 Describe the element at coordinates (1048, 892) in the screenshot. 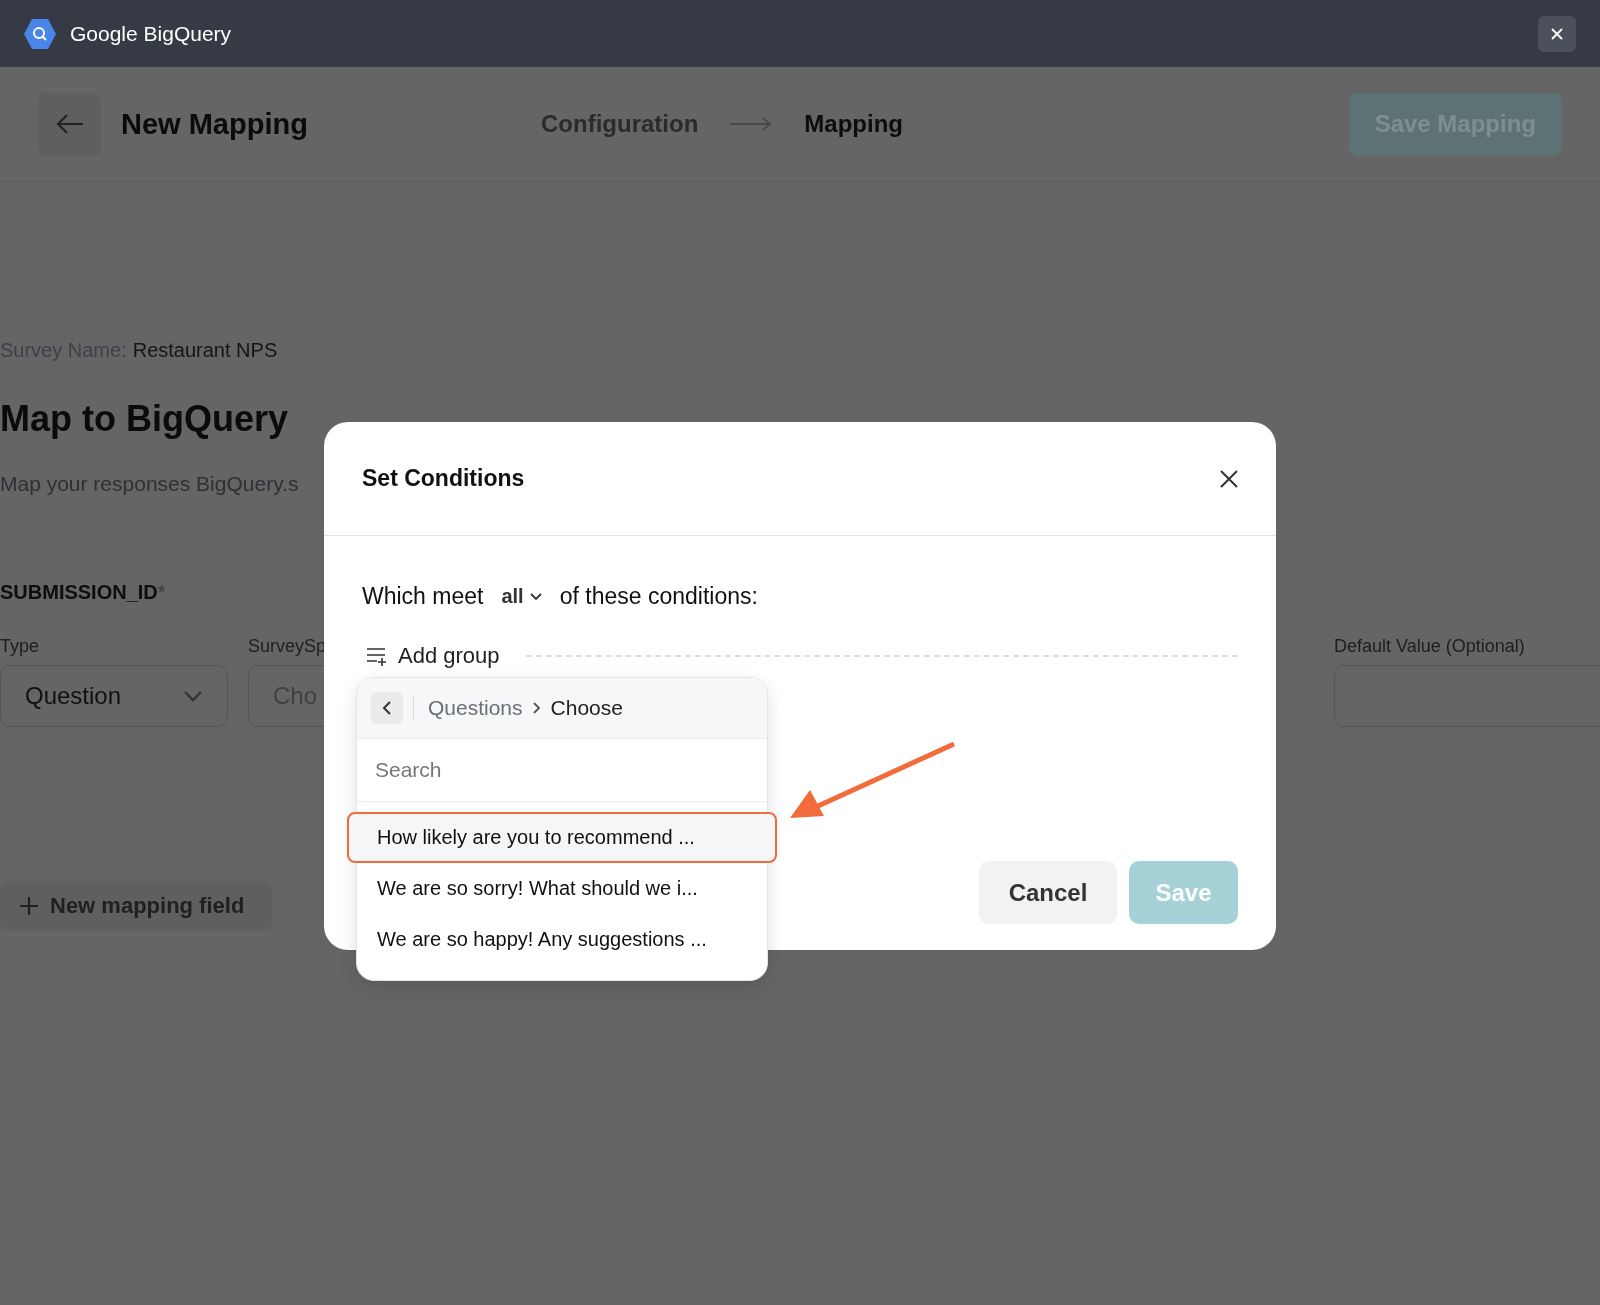

I see `cancel-button: Cancel` at that location.